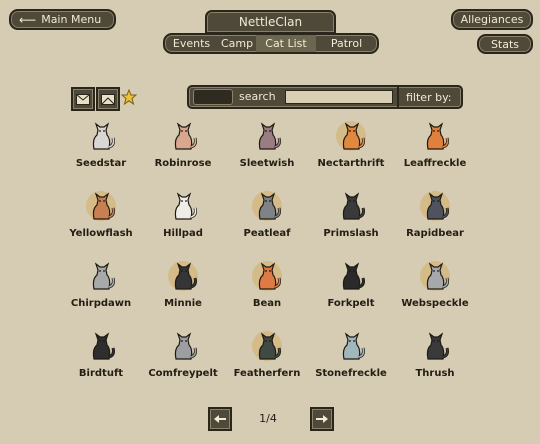 The image size is (540, 444). I want to click on other-cats-toggle, so click(108, 99).